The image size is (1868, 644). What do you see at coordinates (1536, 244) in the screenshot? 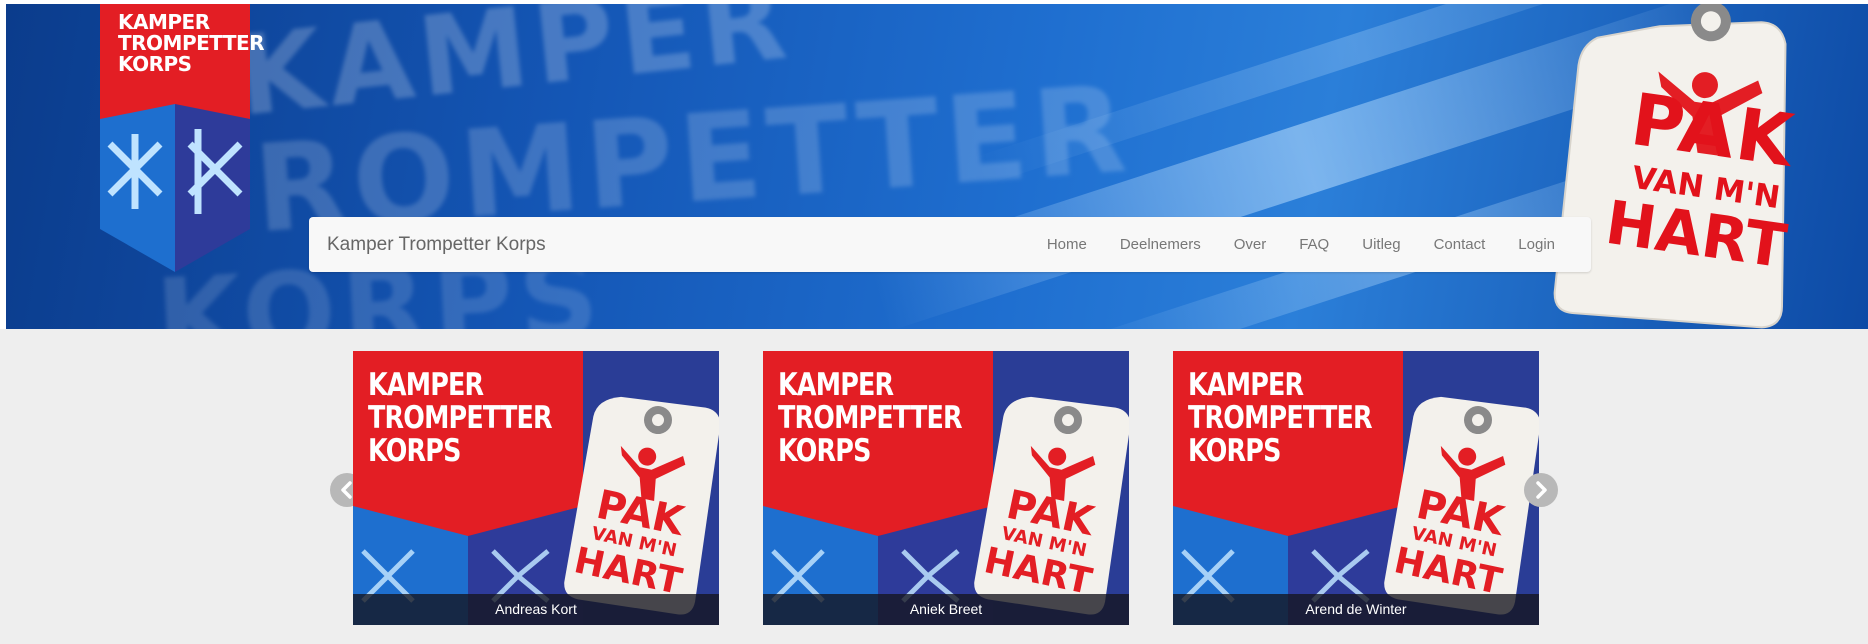
I see `nav-item-login: Login` at bounding box center [1536, 244].